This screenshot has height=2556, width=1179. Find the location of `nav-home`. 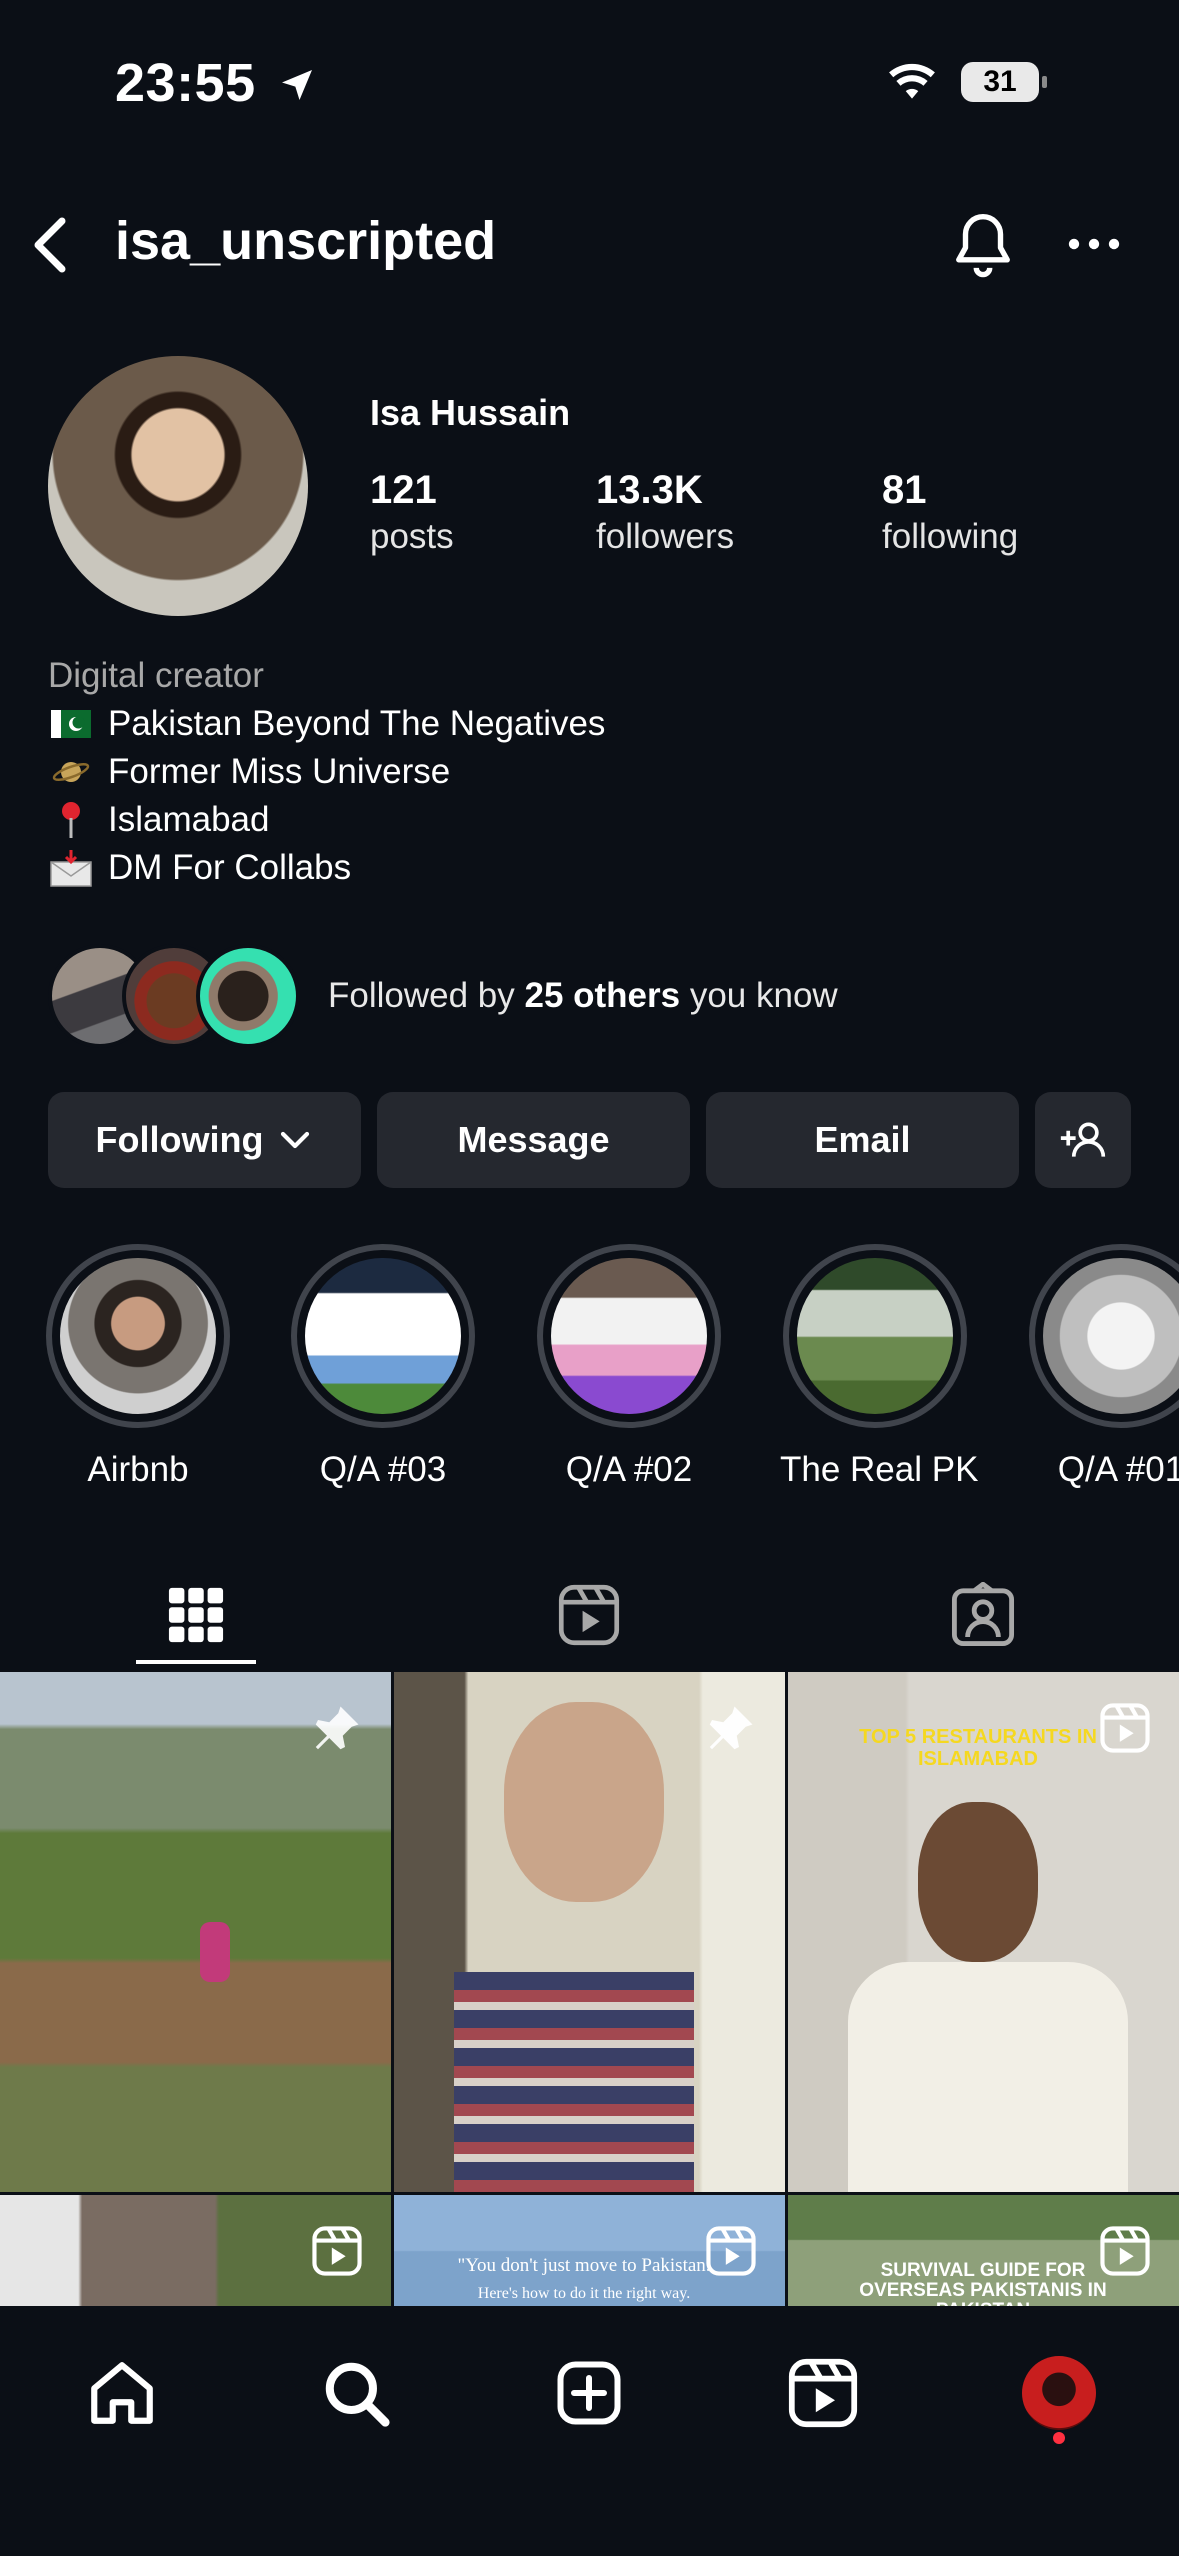

nav-home is located at coordinates (122, 2393).